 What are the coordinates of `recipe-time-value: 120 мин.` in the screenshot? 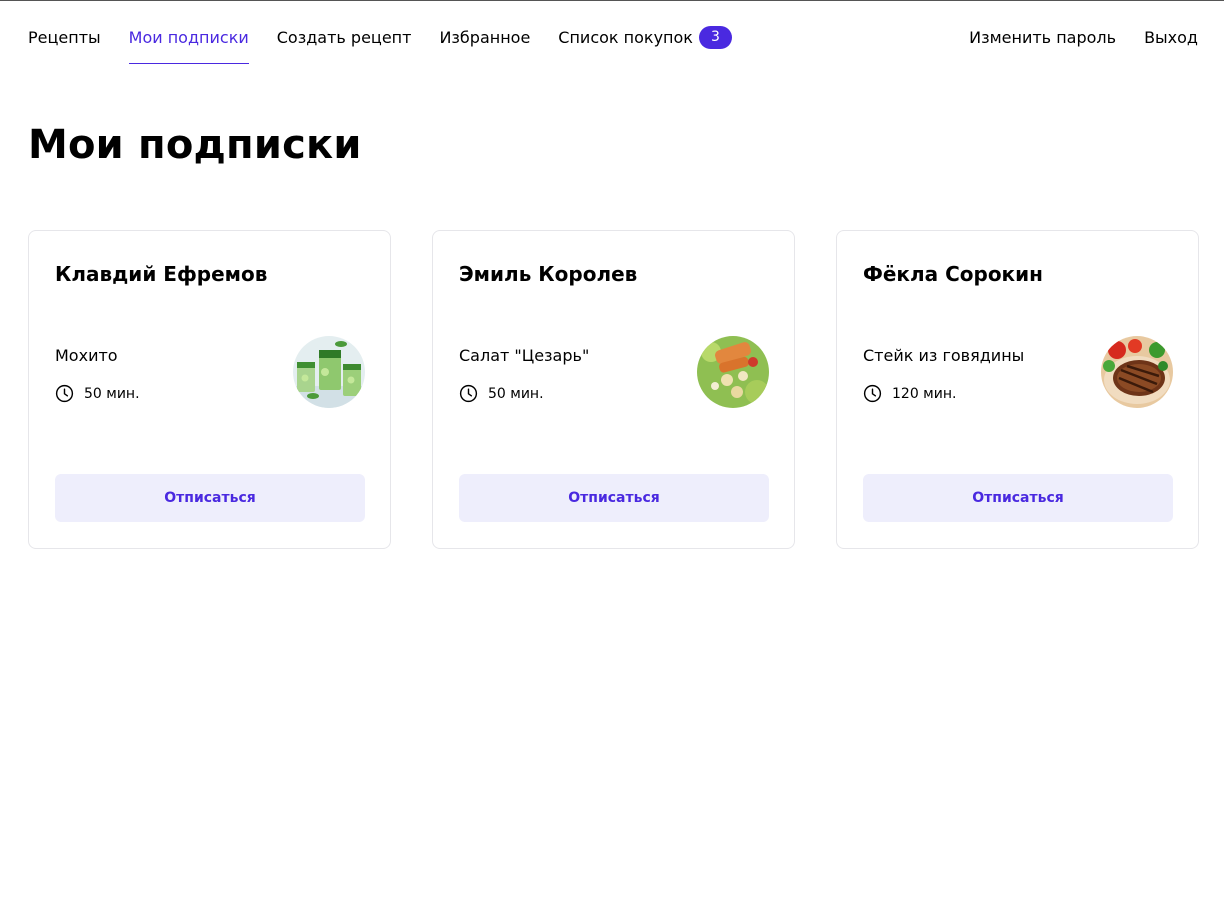 It's located at (924, 393).